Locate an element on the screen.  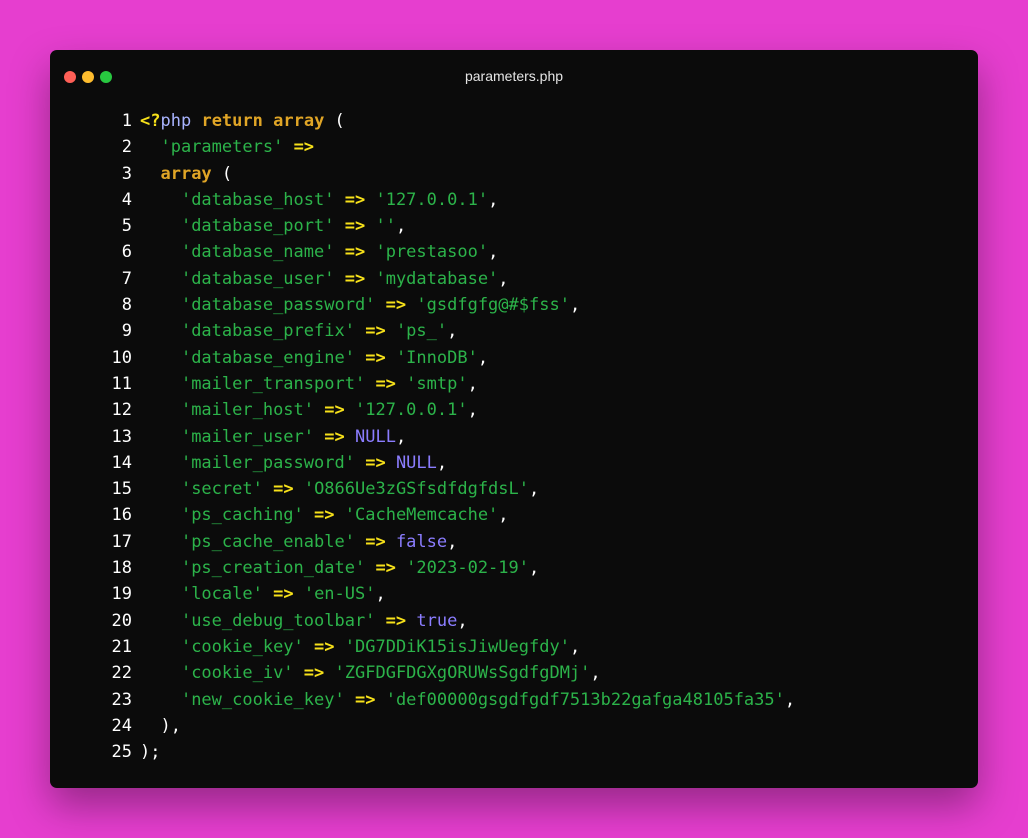
window-title: parameters.php is located at coordinates (514, 76).